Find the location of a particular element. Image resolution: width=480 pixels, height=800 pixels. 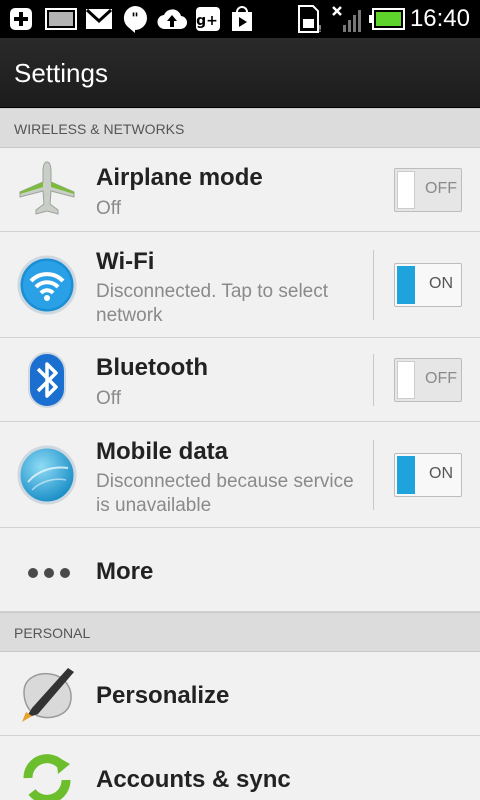

hangouts-icon: " is located at coordinates (135, 19).